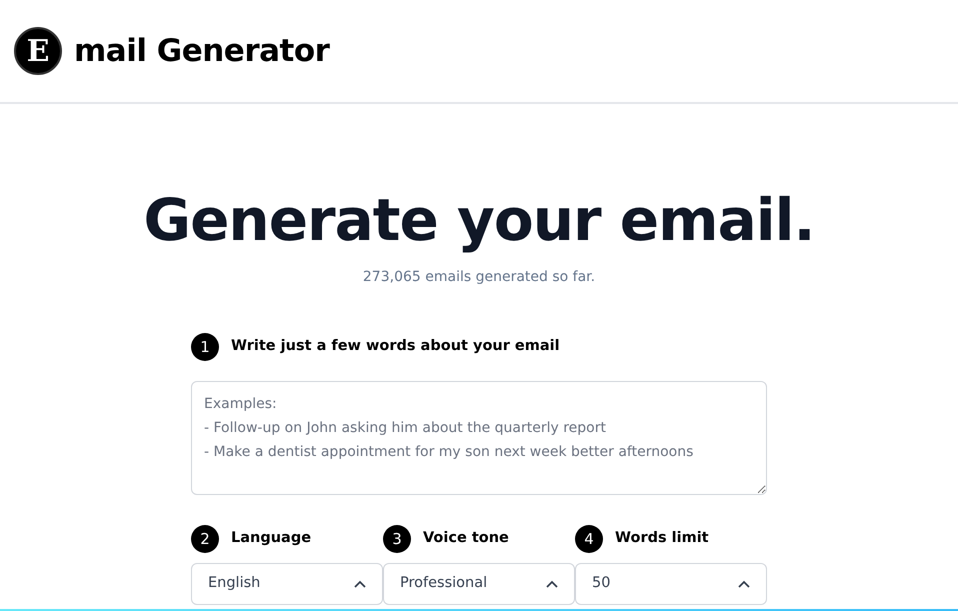 This screenshot has height=611, width=958. Describe the element at coordinates (205, 539) in the screenshot. I see `step-number: 2` at that location.